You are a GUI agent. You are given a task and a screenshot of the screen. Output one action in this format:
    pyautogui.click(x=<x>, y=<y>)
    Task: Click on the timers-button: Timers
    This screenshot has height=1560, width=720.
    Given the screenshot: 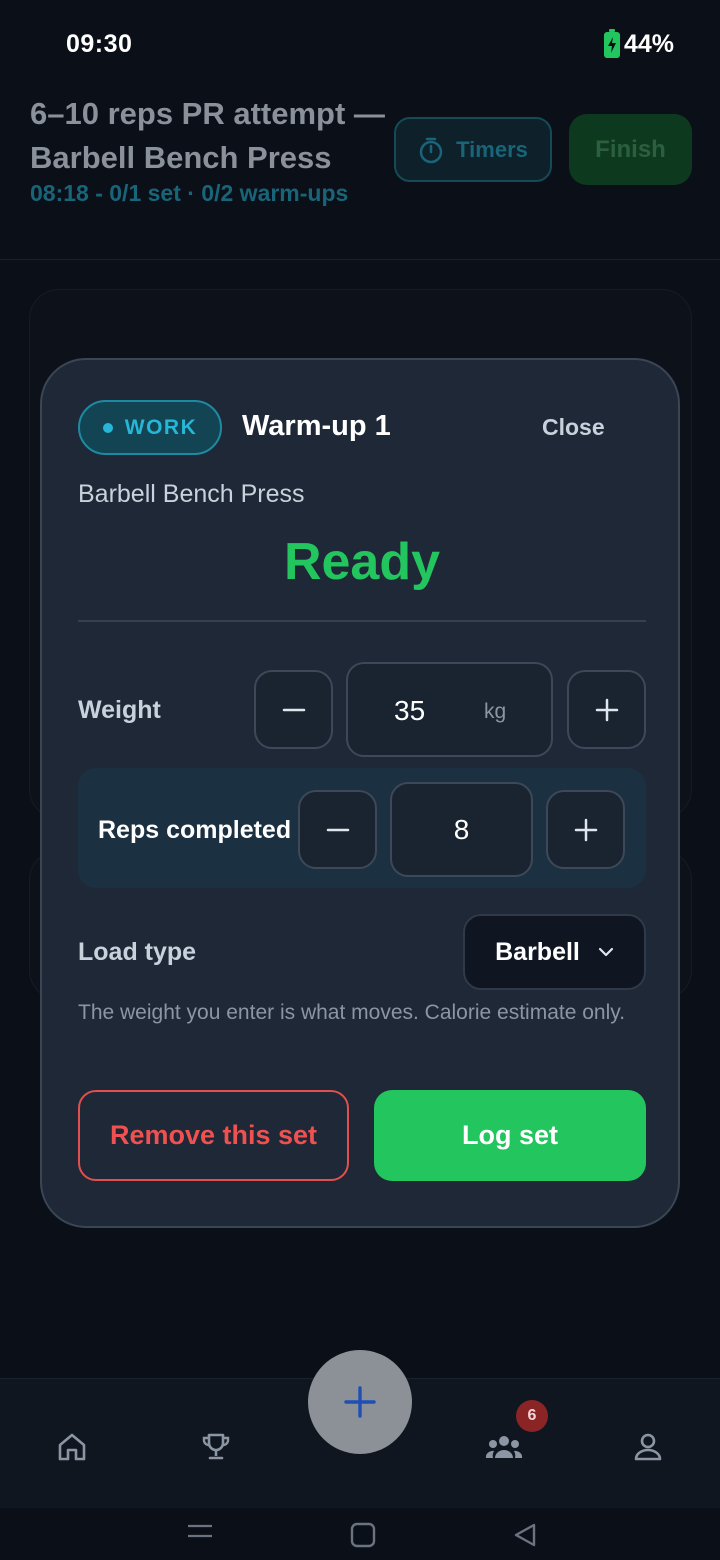 What is the action you would take?
    pyautogui.click(x=473, y=149)
    